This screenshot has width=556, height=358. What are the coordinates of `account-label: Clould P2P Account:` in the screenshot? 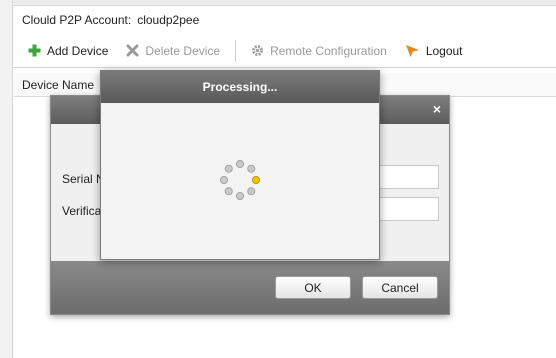 It's located at (77, 20).